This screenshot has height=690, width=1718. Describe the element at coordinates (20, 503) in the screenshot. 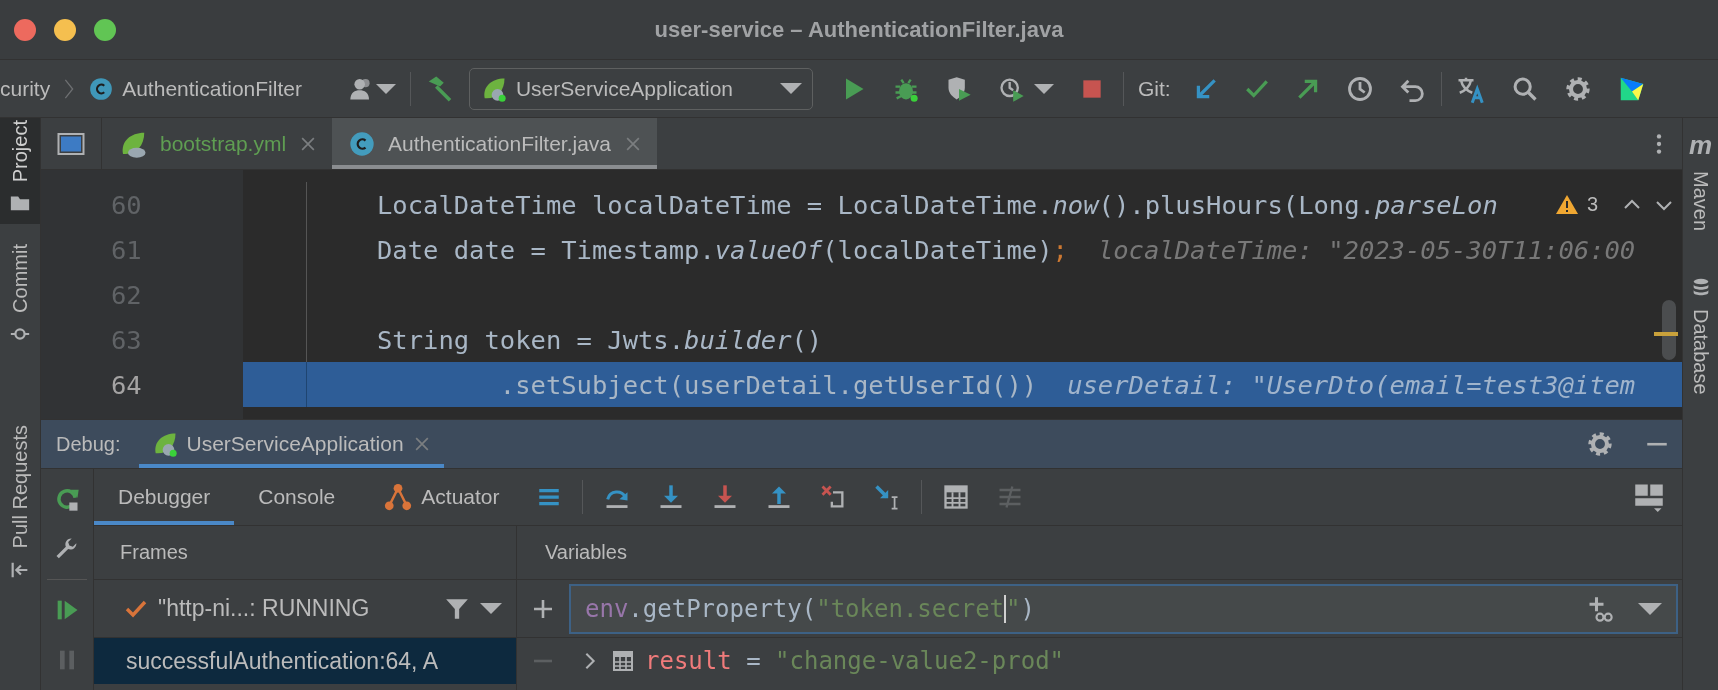

I see `tool-window-tab: Pull Requests` at that location.